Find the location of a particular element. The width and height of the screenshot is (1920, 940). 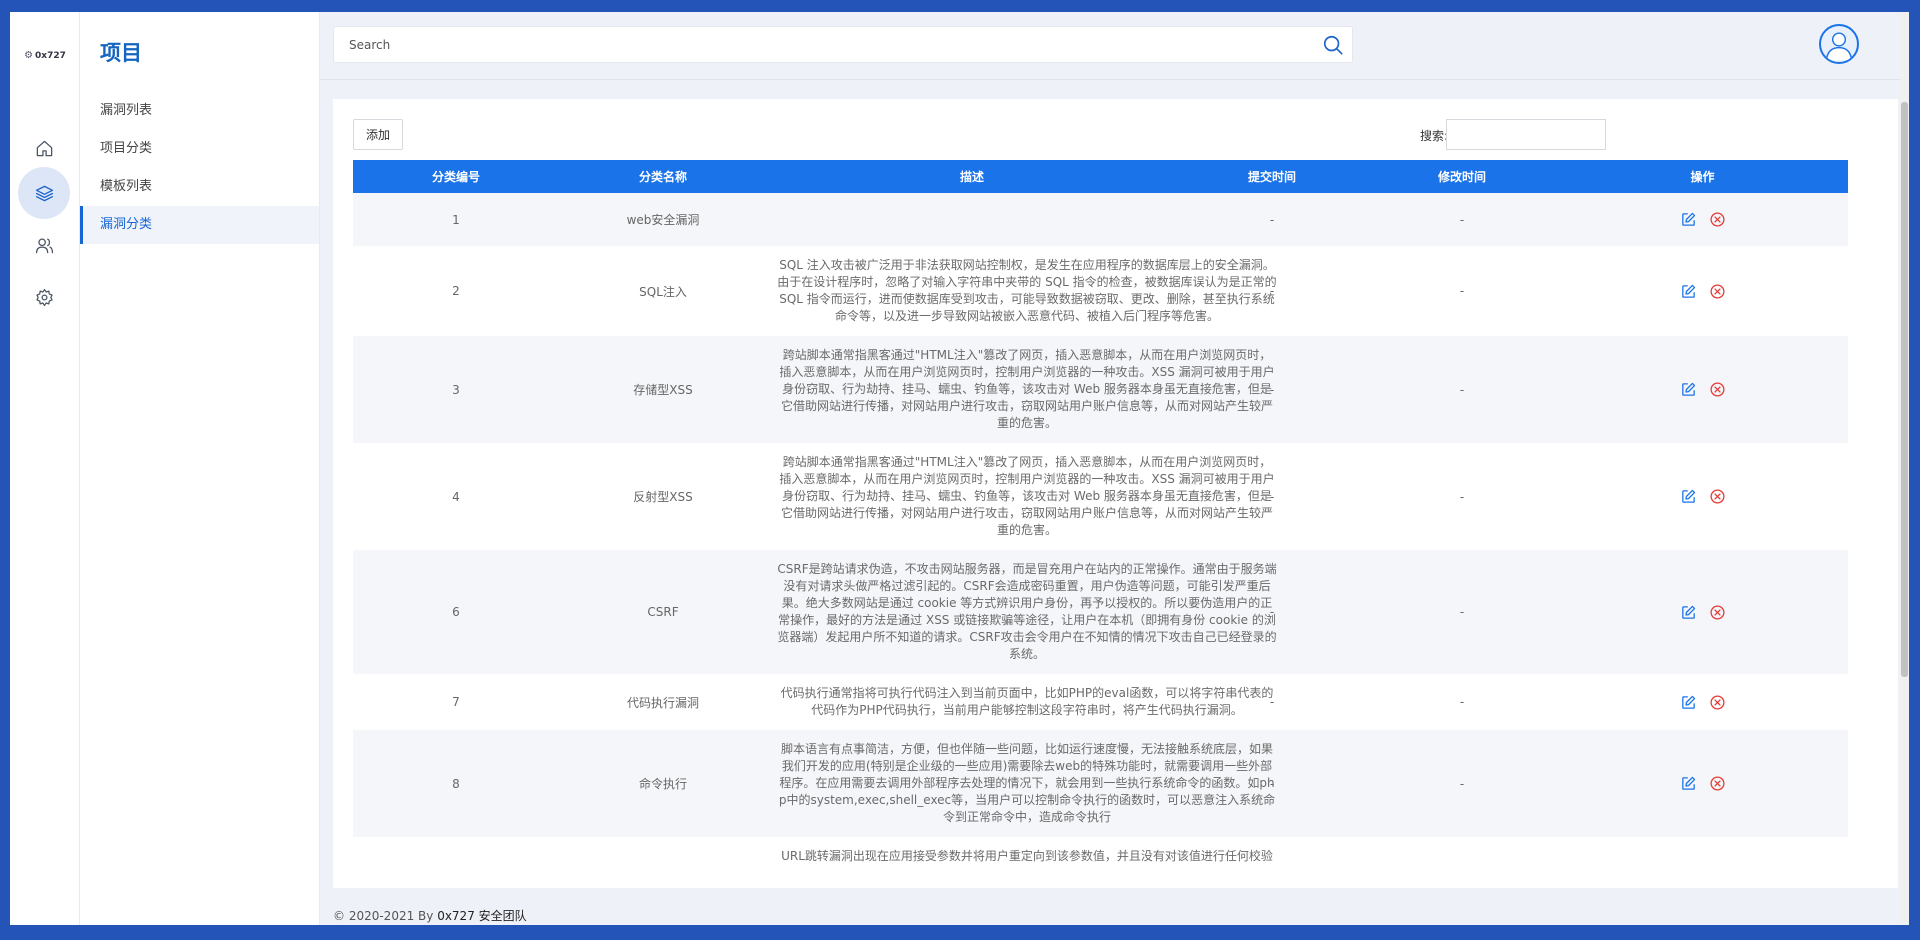

logo-gear-icon: ⚙ is located at coordinates (29, 55).